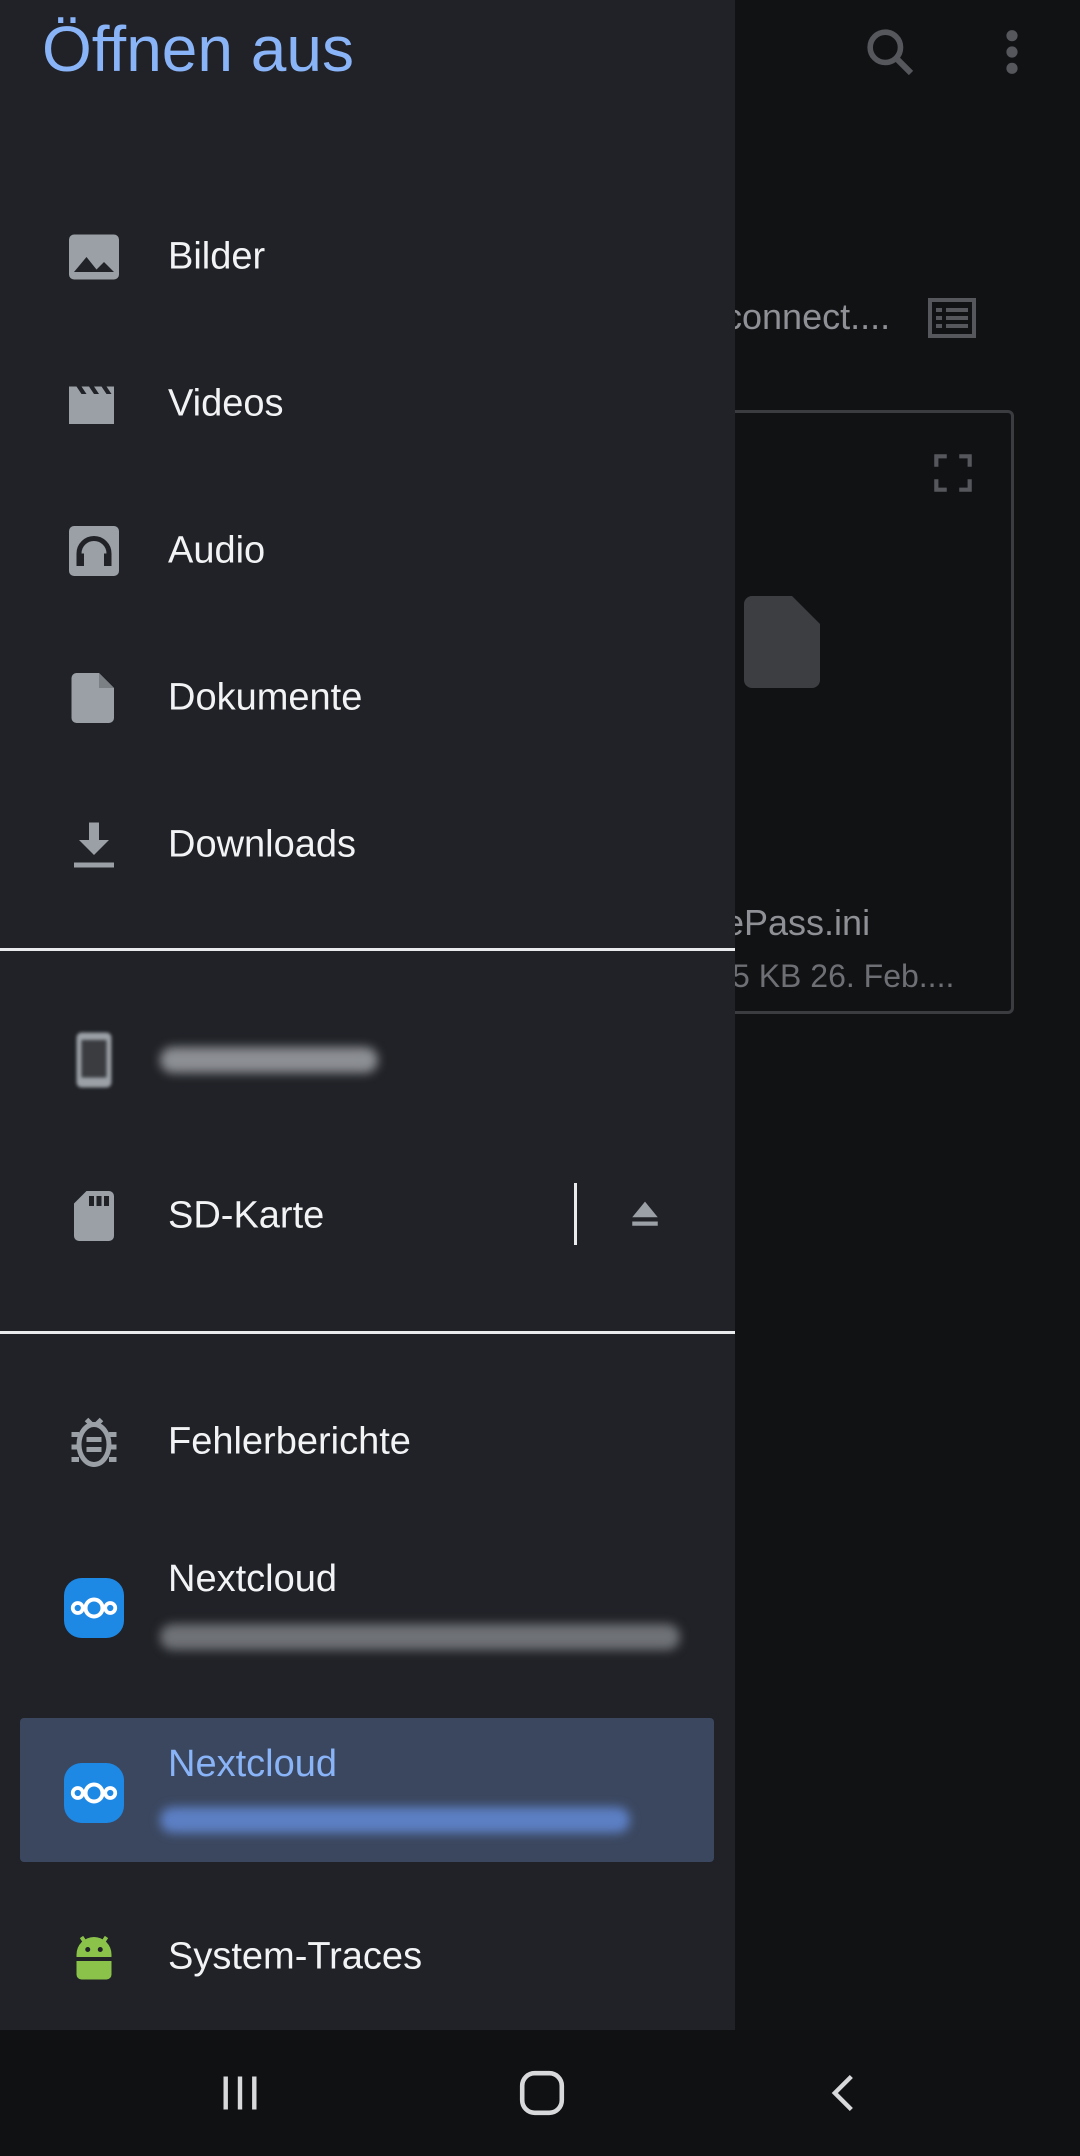 The image size is (1080, 2156). I want to click on eject-separator, so click(575, 1214).